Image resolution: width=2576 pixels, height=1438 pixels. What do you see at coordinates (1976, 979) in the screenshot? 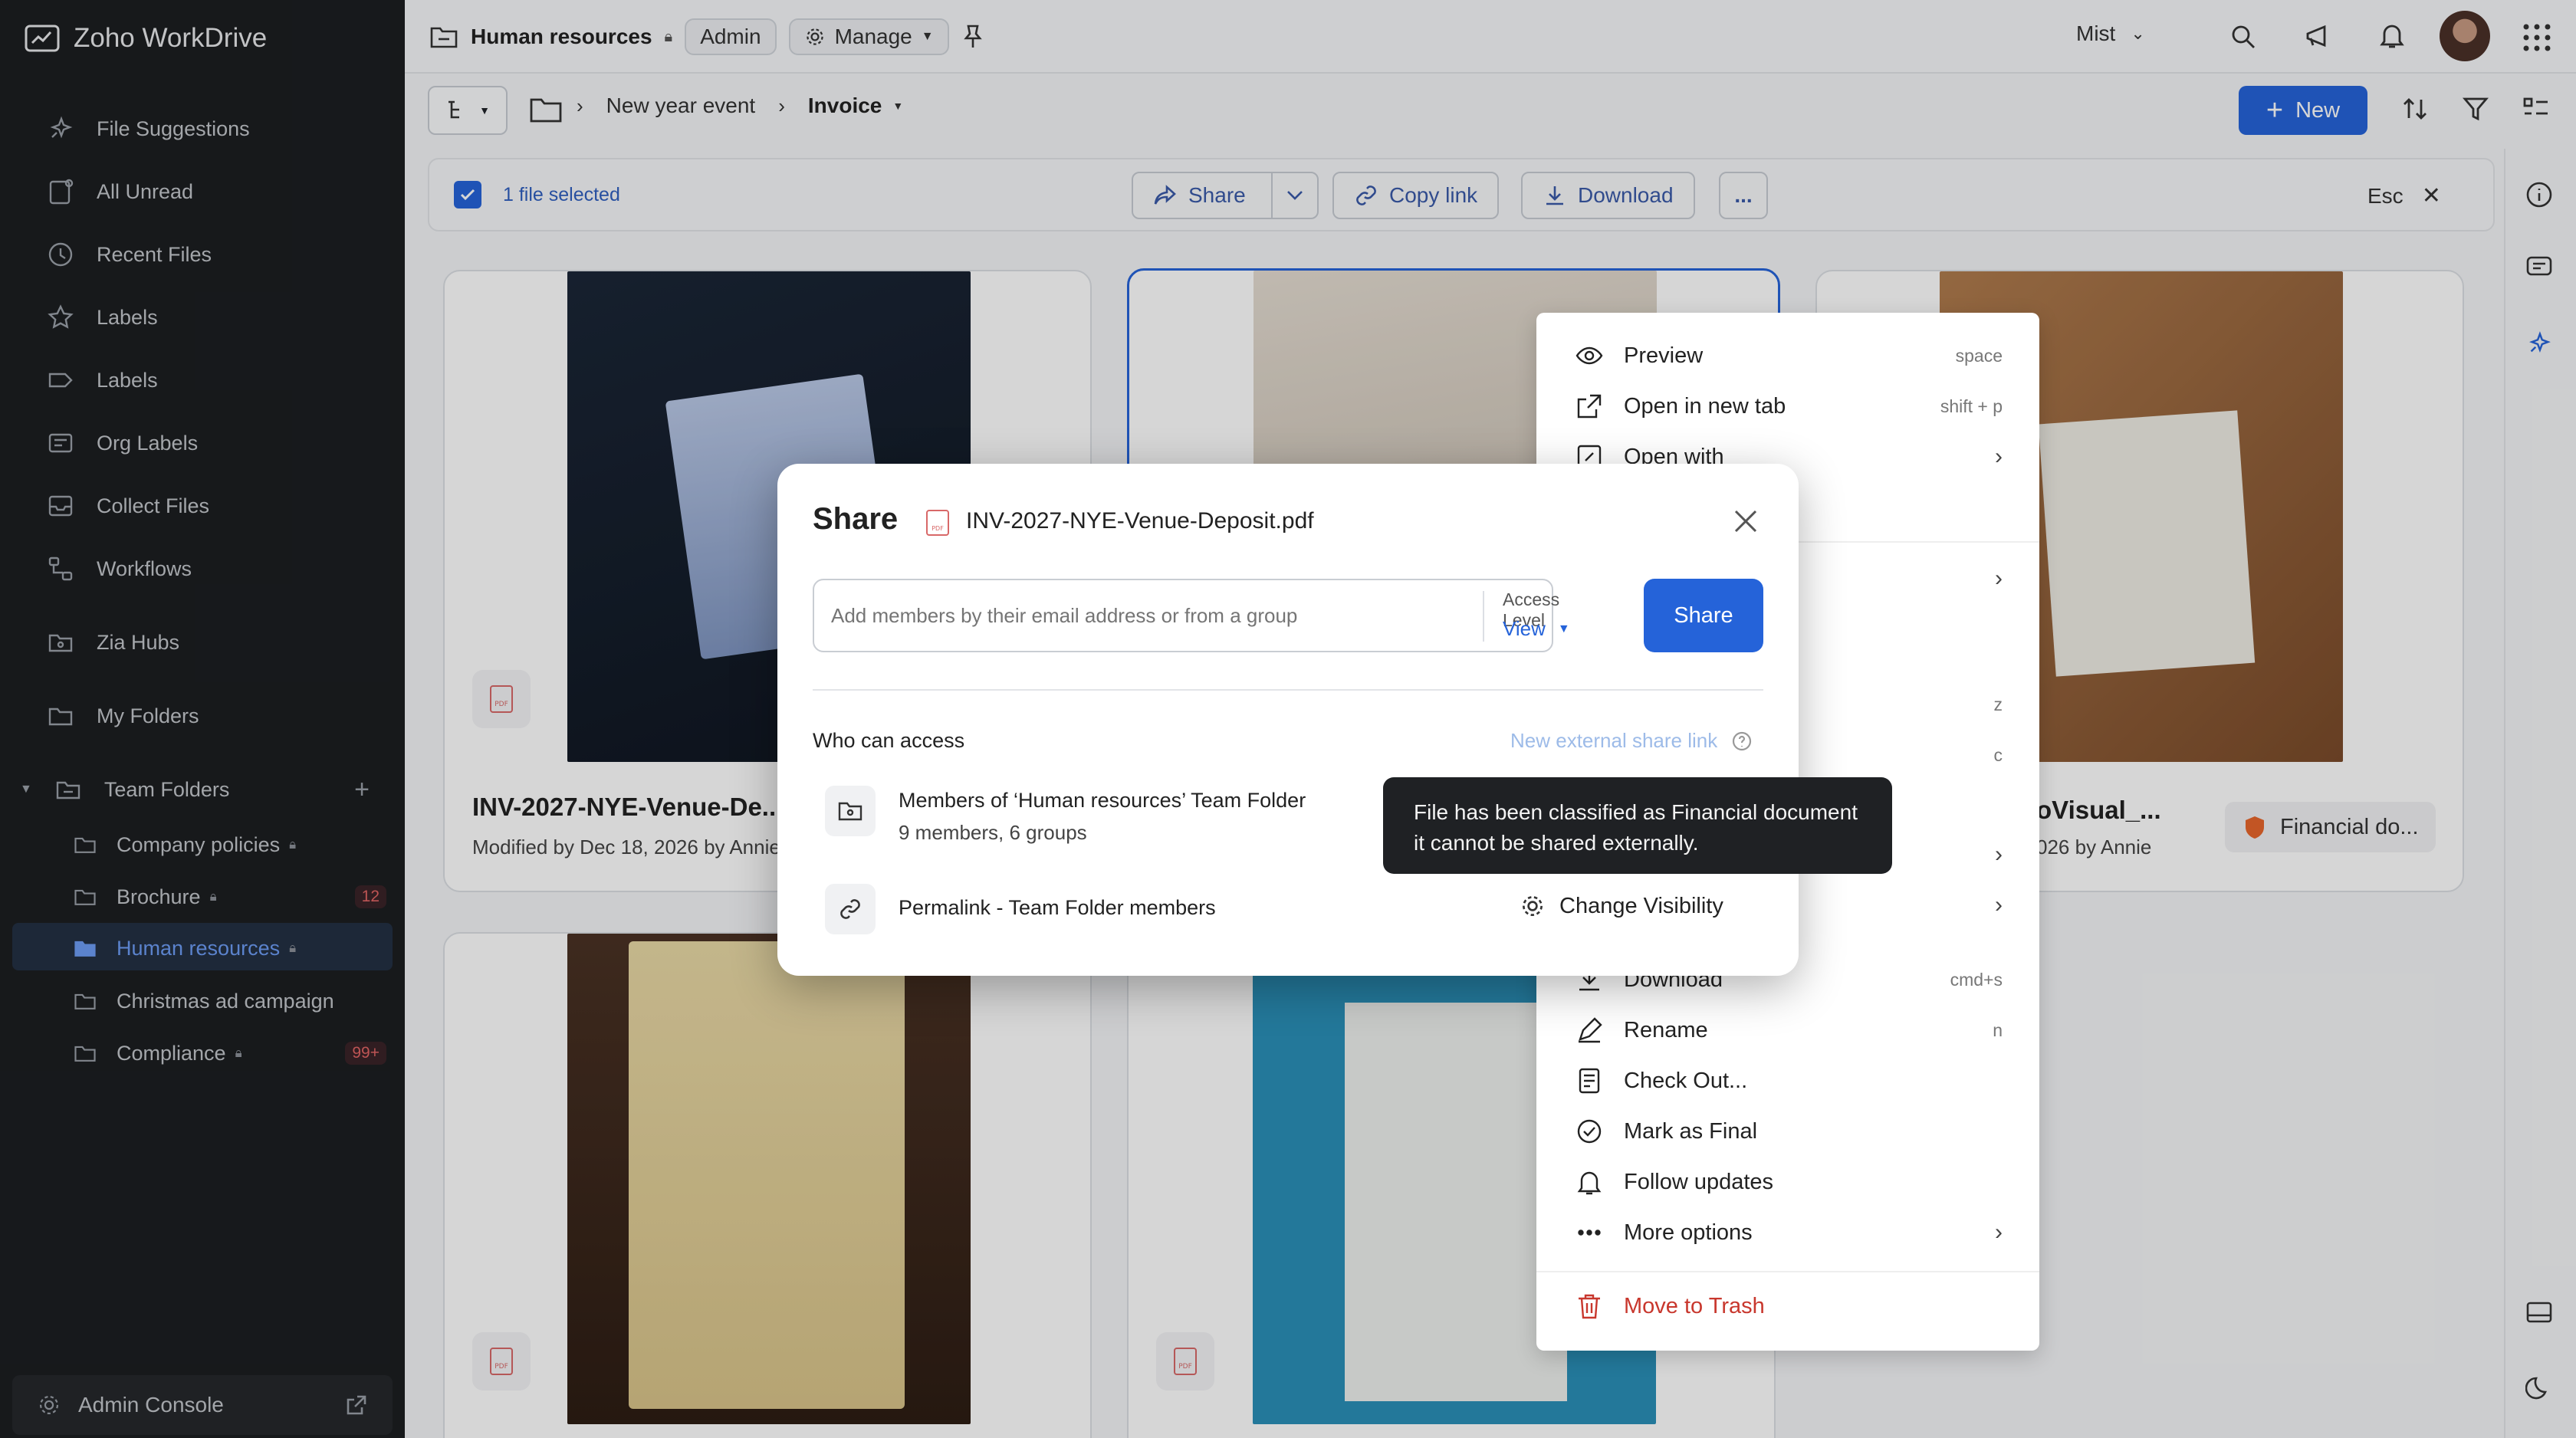
I see `menu-shortcut: cmd+s` at bounding box center [1976, 979].